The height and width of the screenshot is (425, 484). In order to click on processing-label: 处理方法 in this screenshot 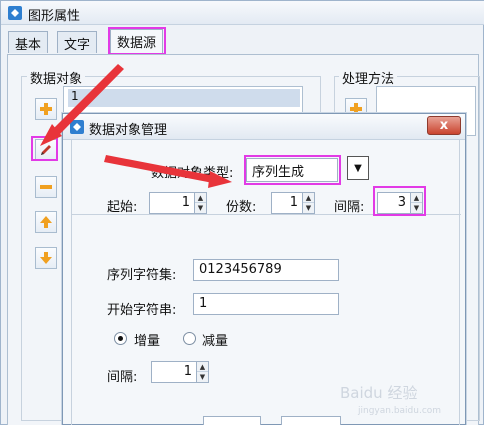, I will do `click(368, 77)`.